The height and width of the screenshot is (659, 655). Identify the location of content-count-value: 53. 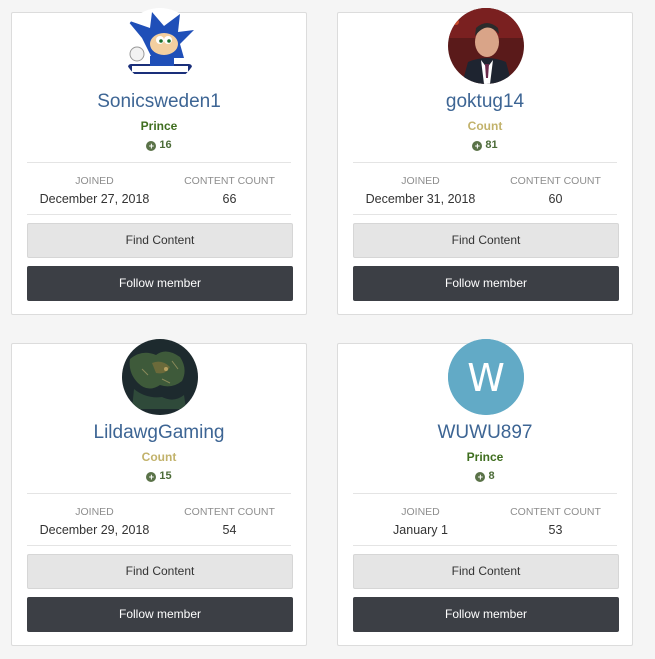
(555, 530).